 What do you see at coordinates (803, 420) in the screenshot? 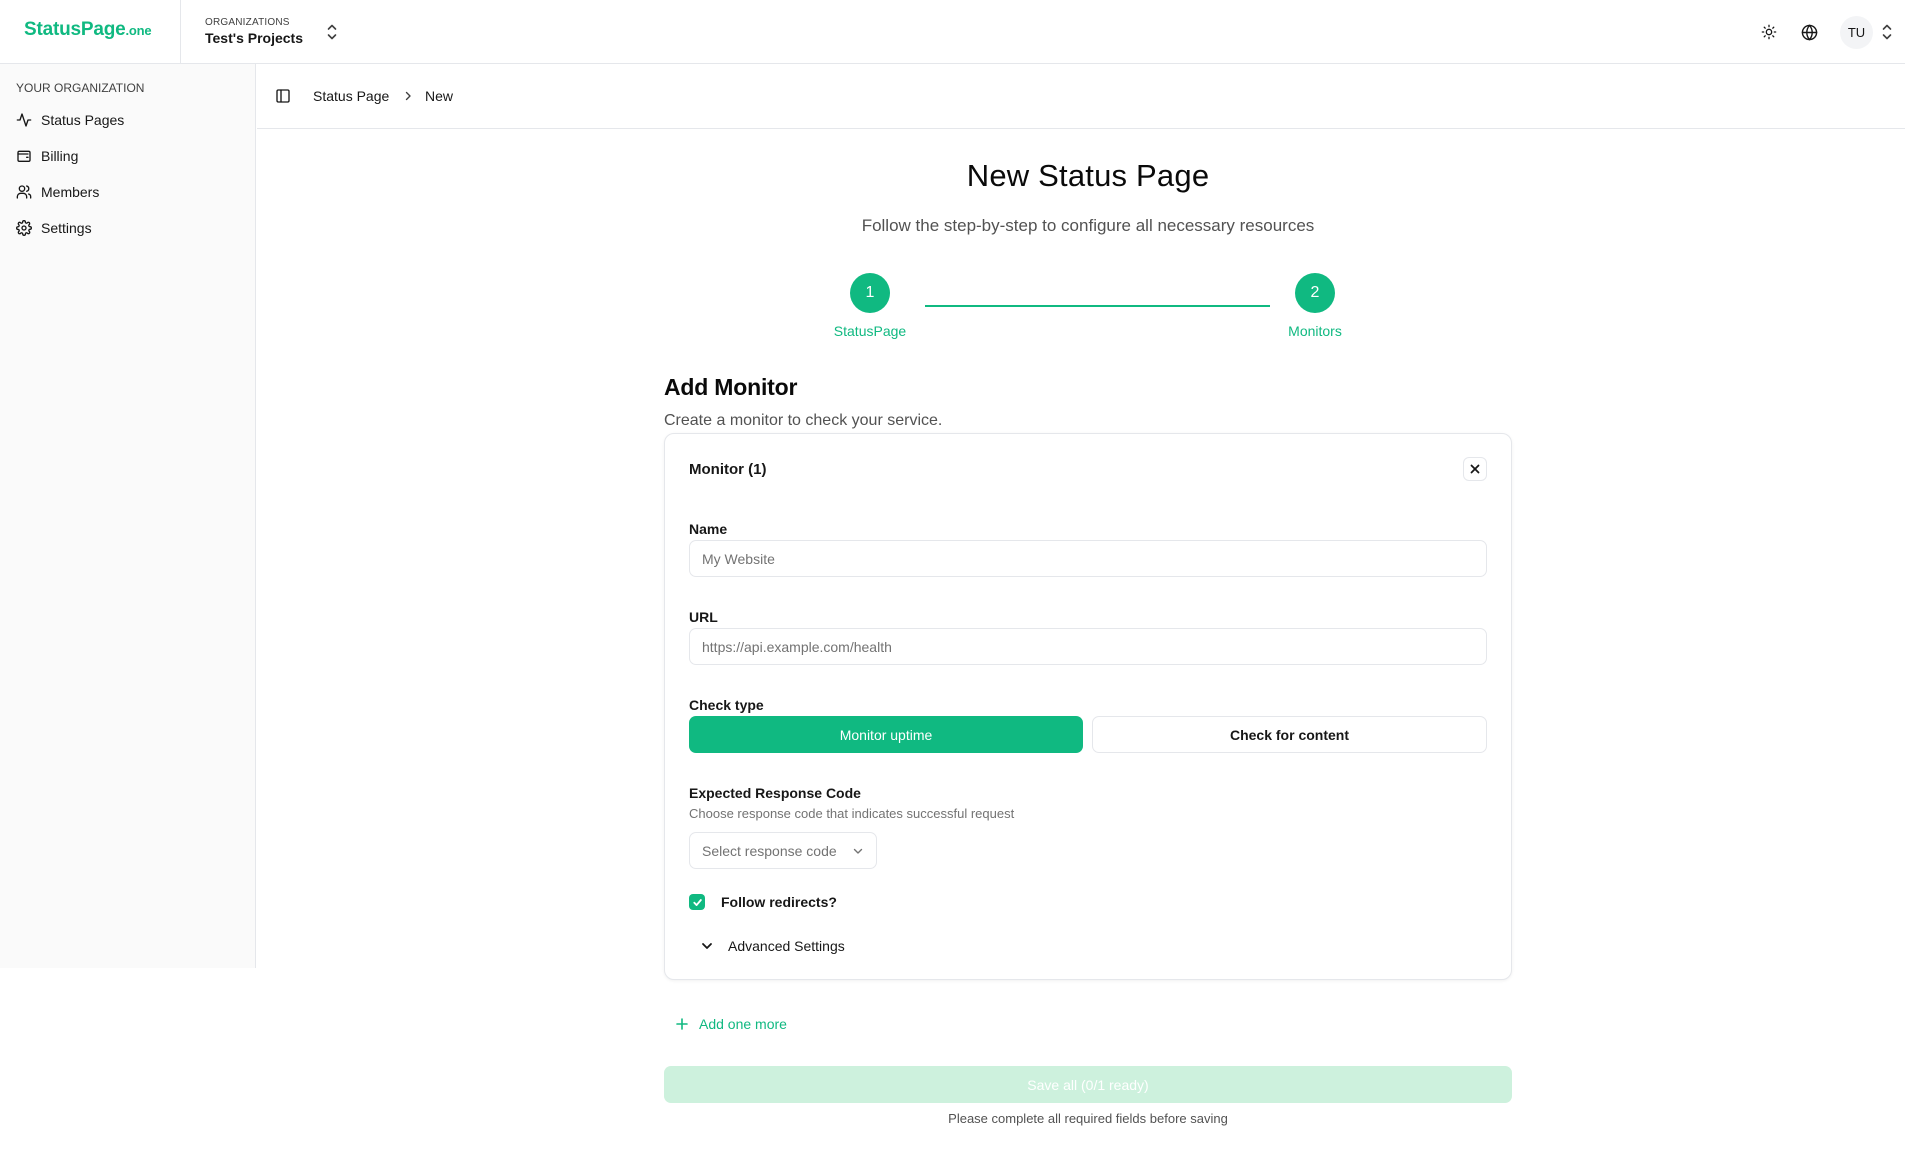
I see `section-subtitle: Create a monitor to check your service.` at bounding box center [803, 420].